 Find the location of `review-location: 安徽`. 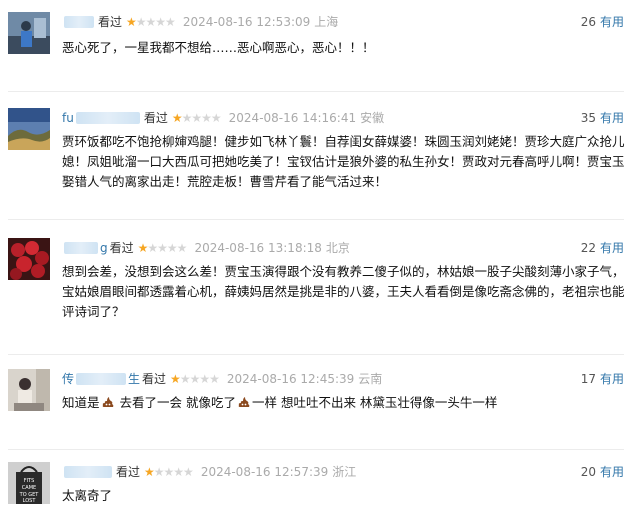

review-location: 安徽 is located at coordinates (372, 118).